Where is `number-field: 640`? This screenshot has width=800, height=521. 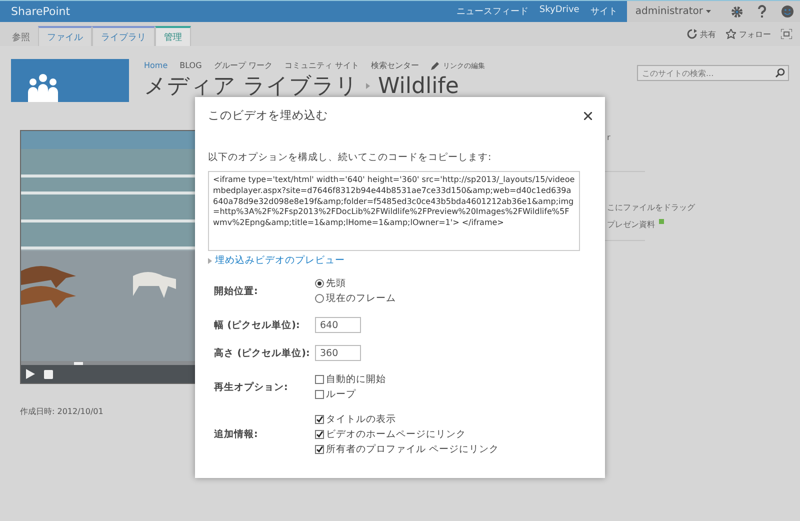
number-field: 640 is located at coordinates (338, 325).